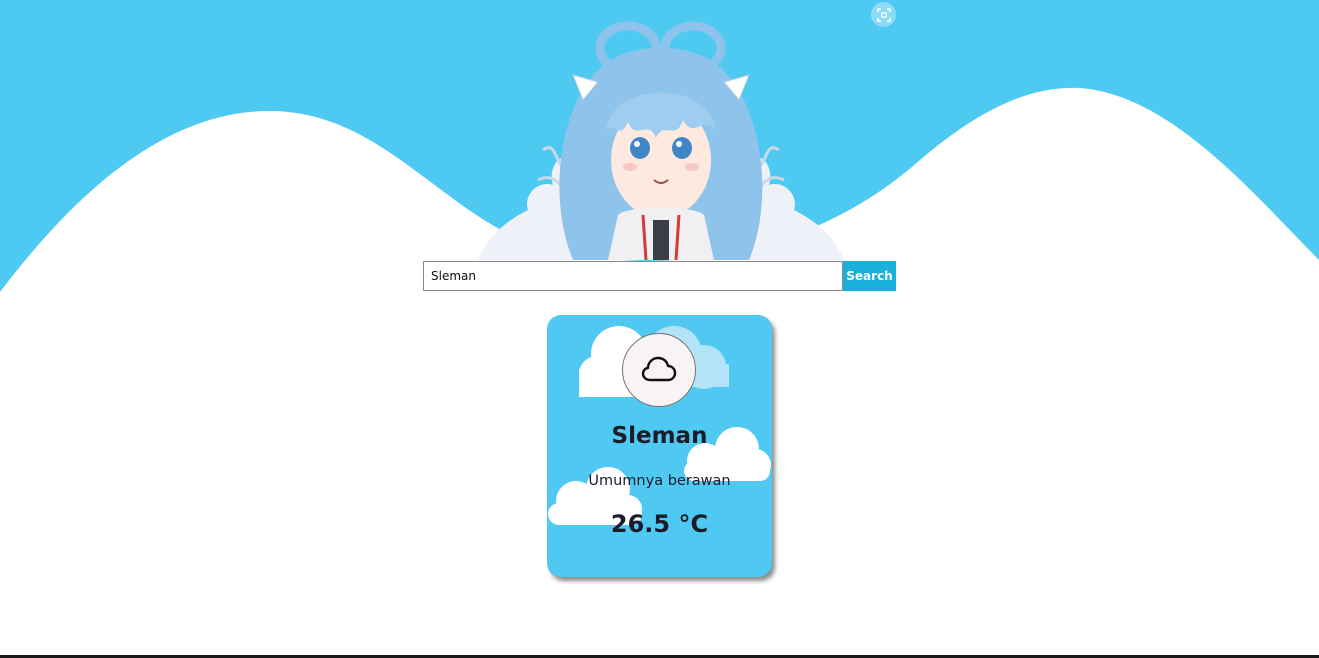 The image size is (1319, 658). I want to click on cloud-icon, so click(659, 369).